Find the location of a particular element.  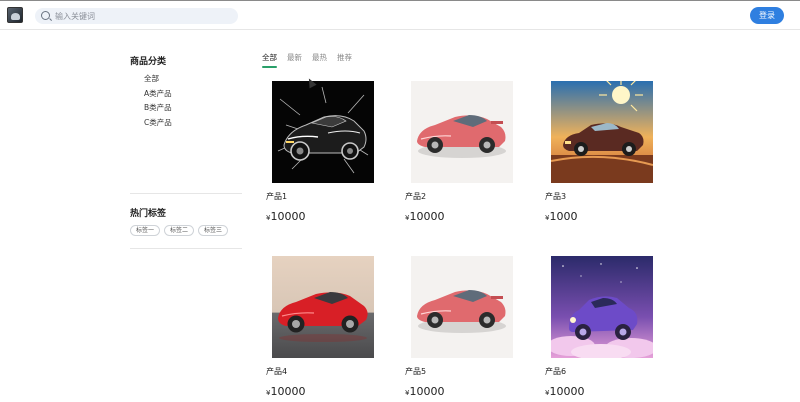

product-name: 产品6 is located at coordinates (556, 371).